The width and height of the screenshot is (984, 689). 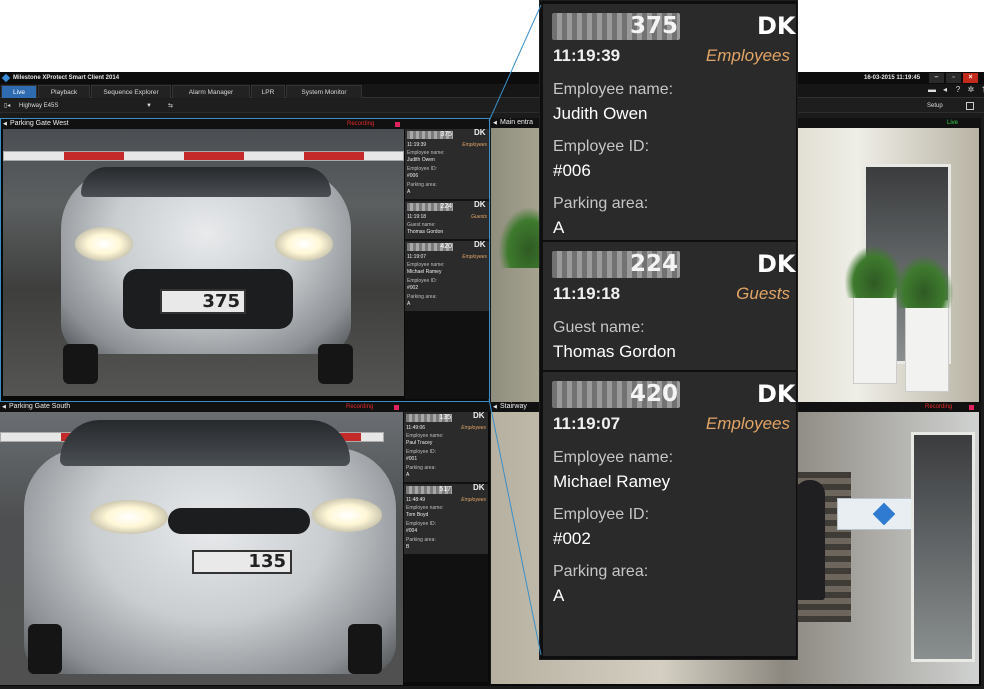 I want to click on plant, so click(x=924, y=282).